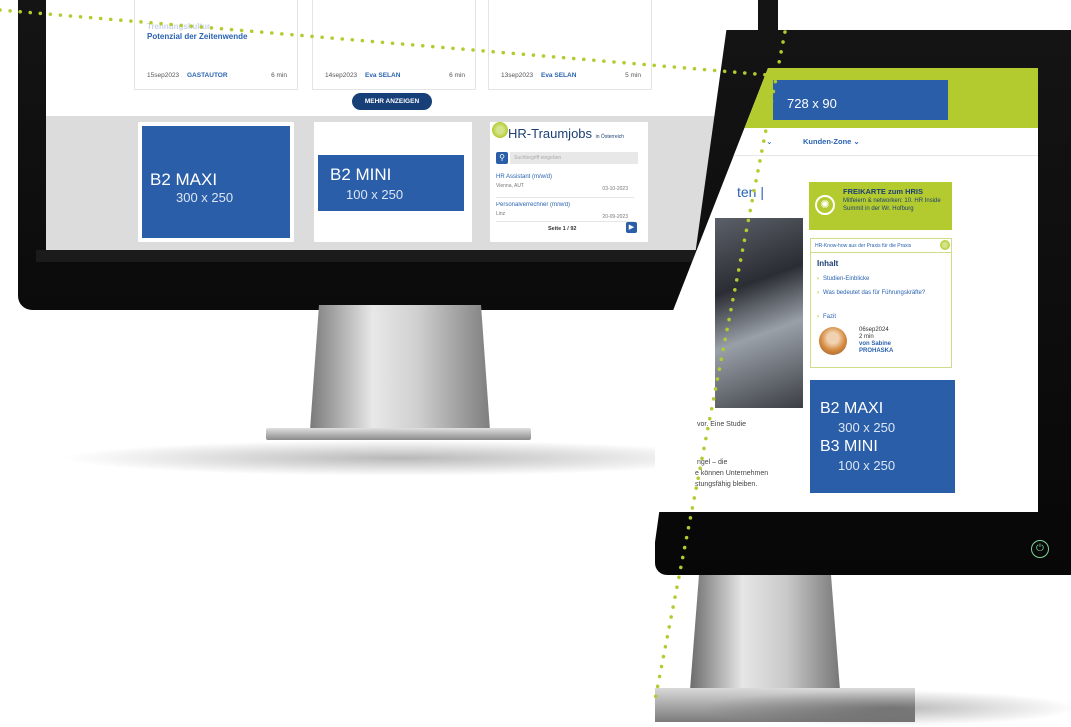 This screenshot has width=1071, height=727. I want to click on hr-logo-suffix: in Österreich, so click(609, 137).